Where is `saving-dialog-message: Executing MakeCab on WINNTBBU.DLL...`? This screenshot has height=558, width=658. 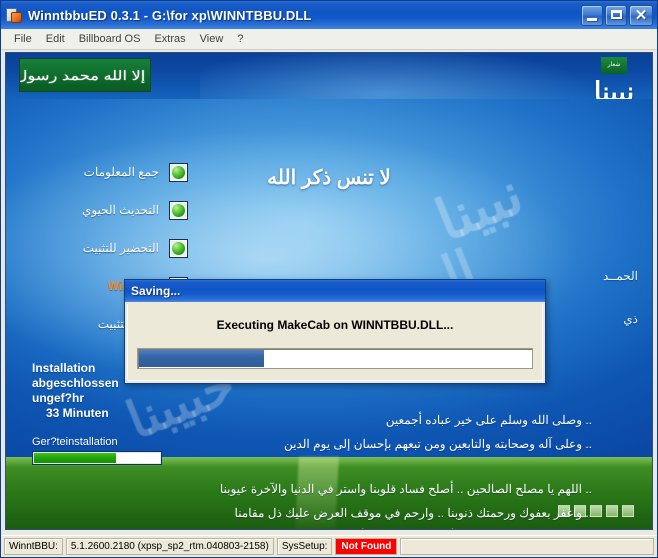 saving-dialog-message: Executing MakeCab on WINNTBBU.DLL... is located at coordinates (335, 325).